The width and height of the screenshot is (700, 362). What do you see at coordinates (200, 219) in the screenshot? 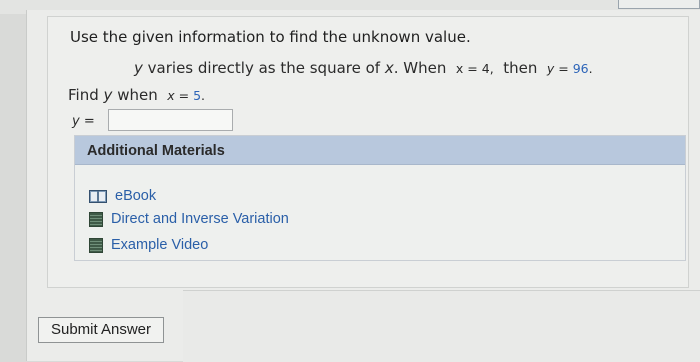
I see `material-label: Direct and Inverse Variation` at bounding box center [200, 219].